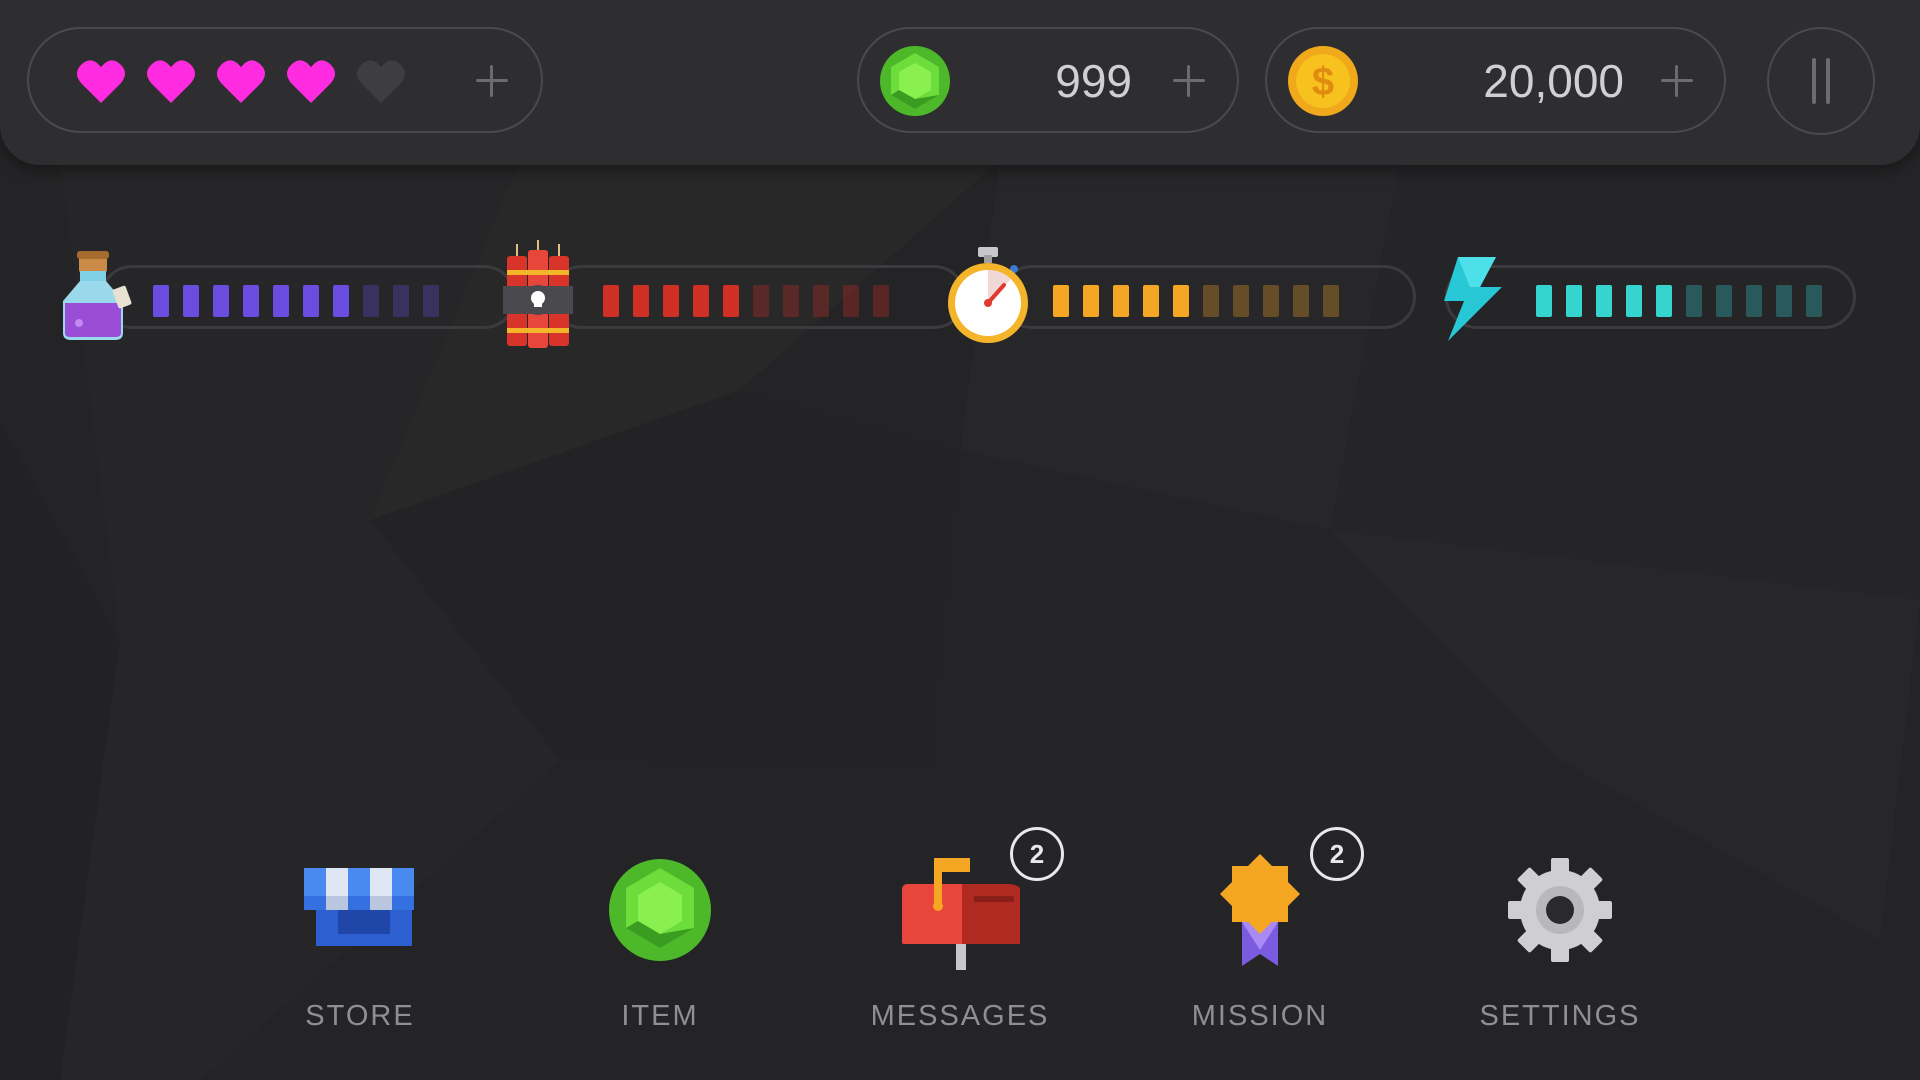 The width and height of the screenshot is (1920, 1080). What do you see at coordinates (915, 81) in the screenshot?
I see `green-gem-icon` at bounding box center [915, 81].